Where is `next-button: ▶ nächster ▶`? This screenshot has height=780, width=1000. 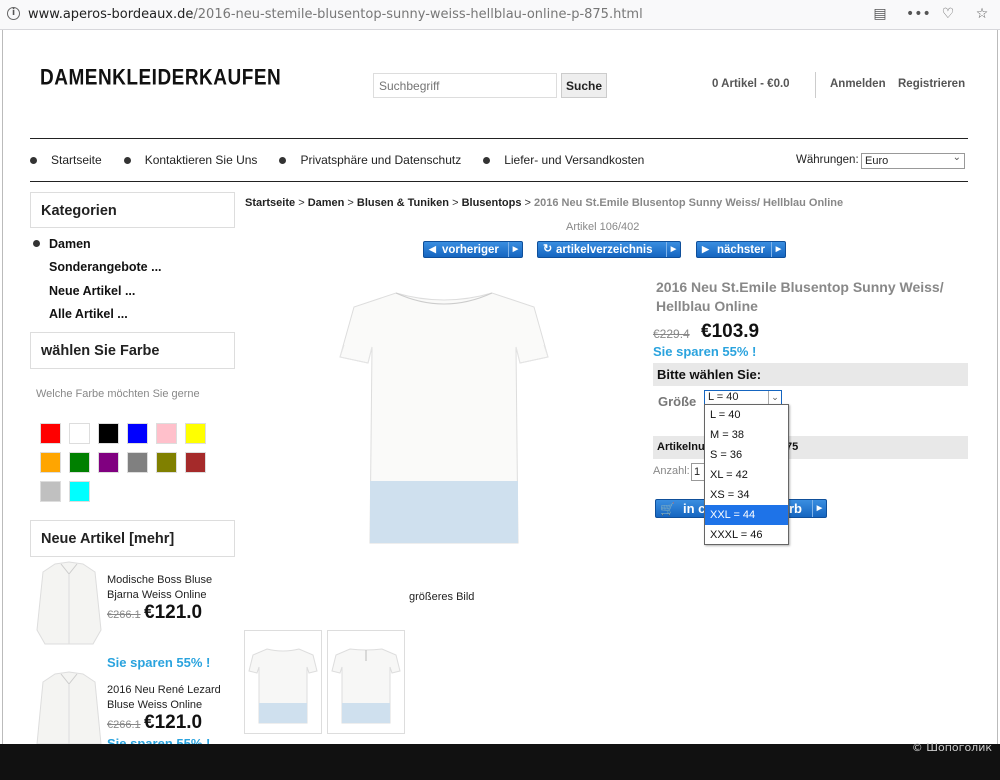 next-button: ▶ nächster ▶ is located at coordinates (741, 249).